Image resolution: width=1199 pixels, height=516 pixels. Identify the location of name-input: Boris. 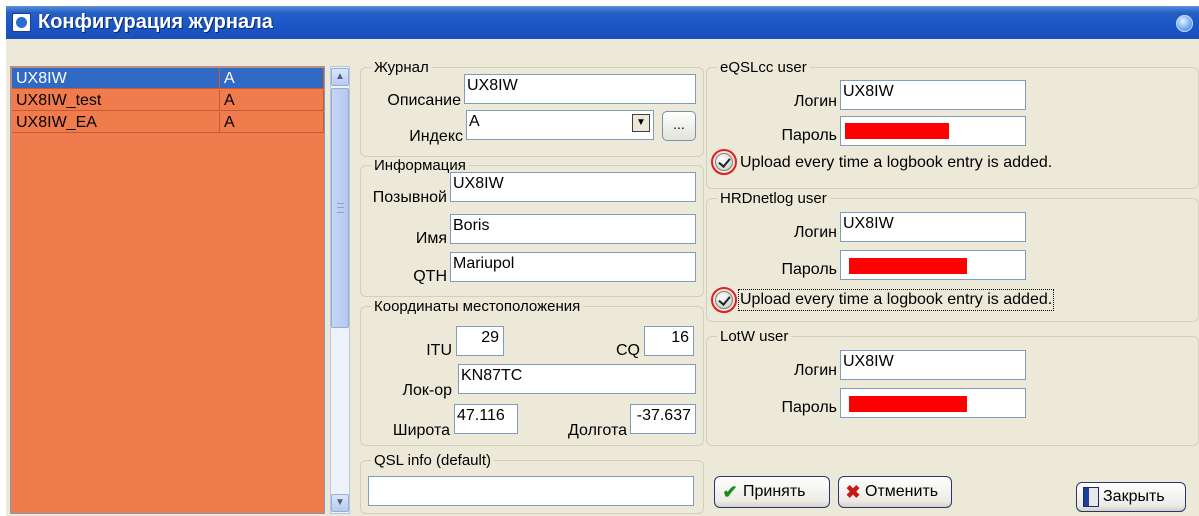
(573, 229).